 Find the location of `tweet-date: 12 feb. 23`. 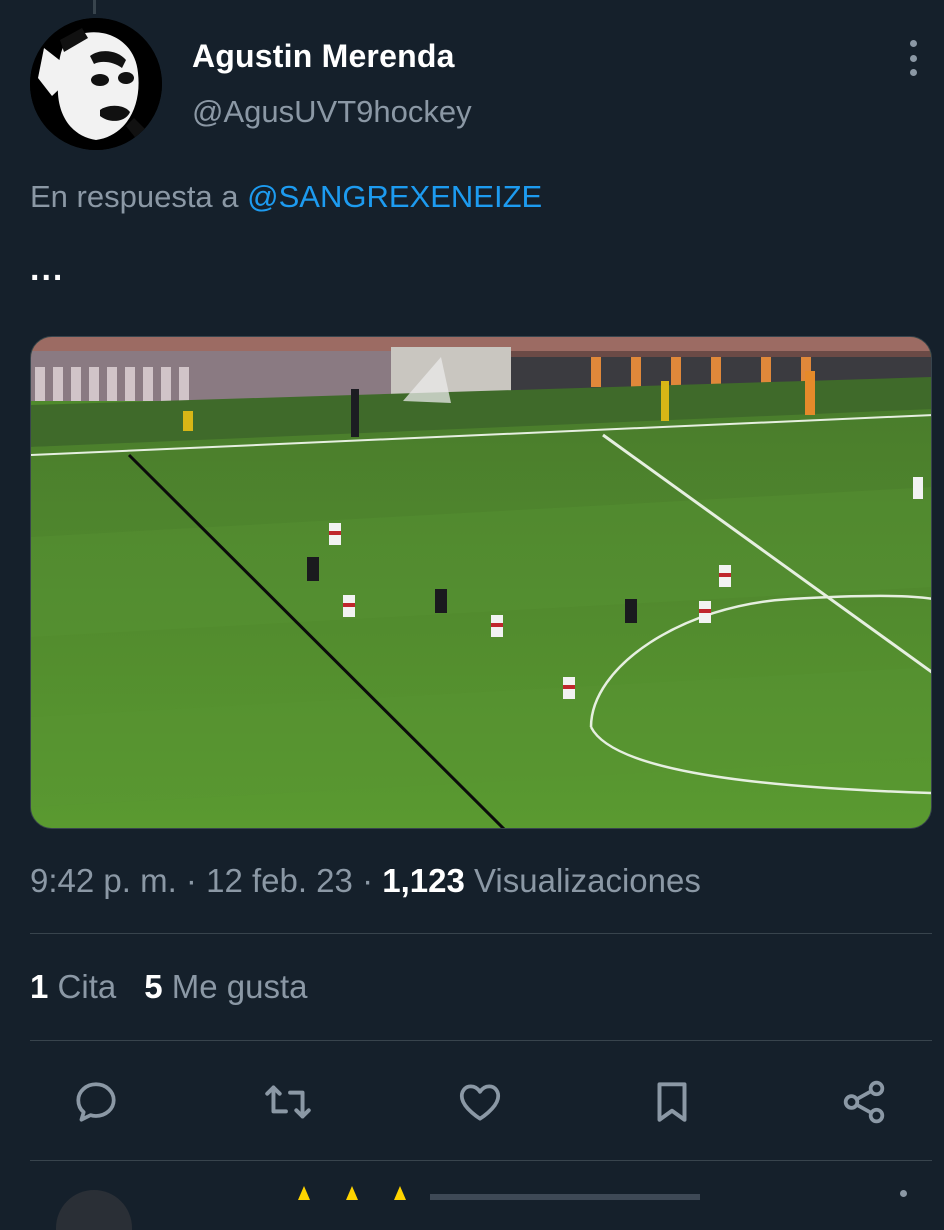

tweet-date: 12 feb. 23 is located at coordinates (279, 880).